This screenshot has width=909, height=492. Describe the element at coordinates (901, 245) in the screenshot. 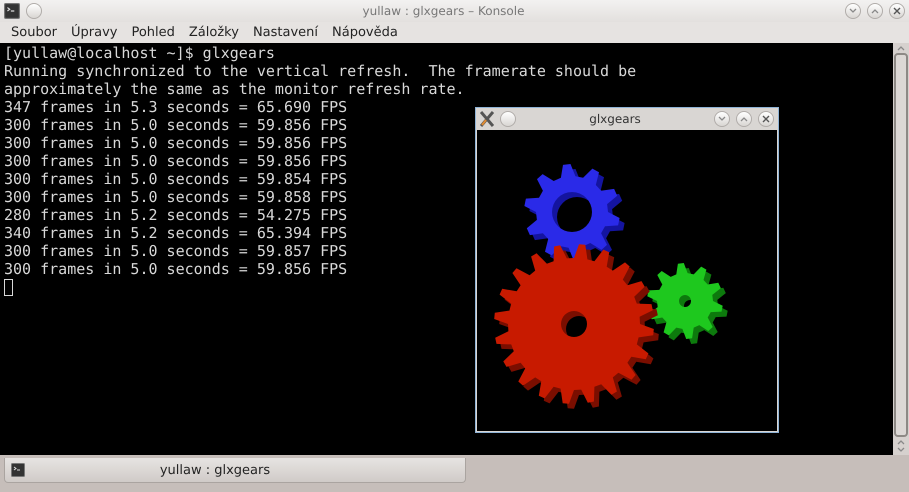

I see `scrollbar-thumb` at that location.